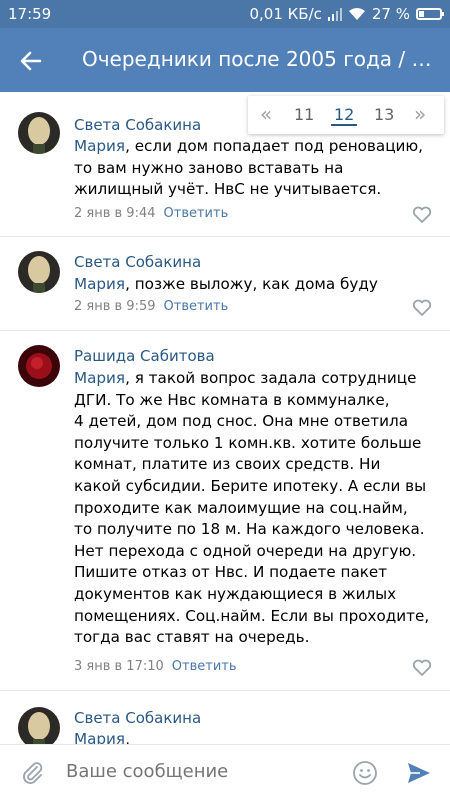 The image size is (450, 800). What do you see at coordinates (115, 213) in the screenshot?
I see `comment-date: 2 янв в 9:44` at bounding box center [115, 213].